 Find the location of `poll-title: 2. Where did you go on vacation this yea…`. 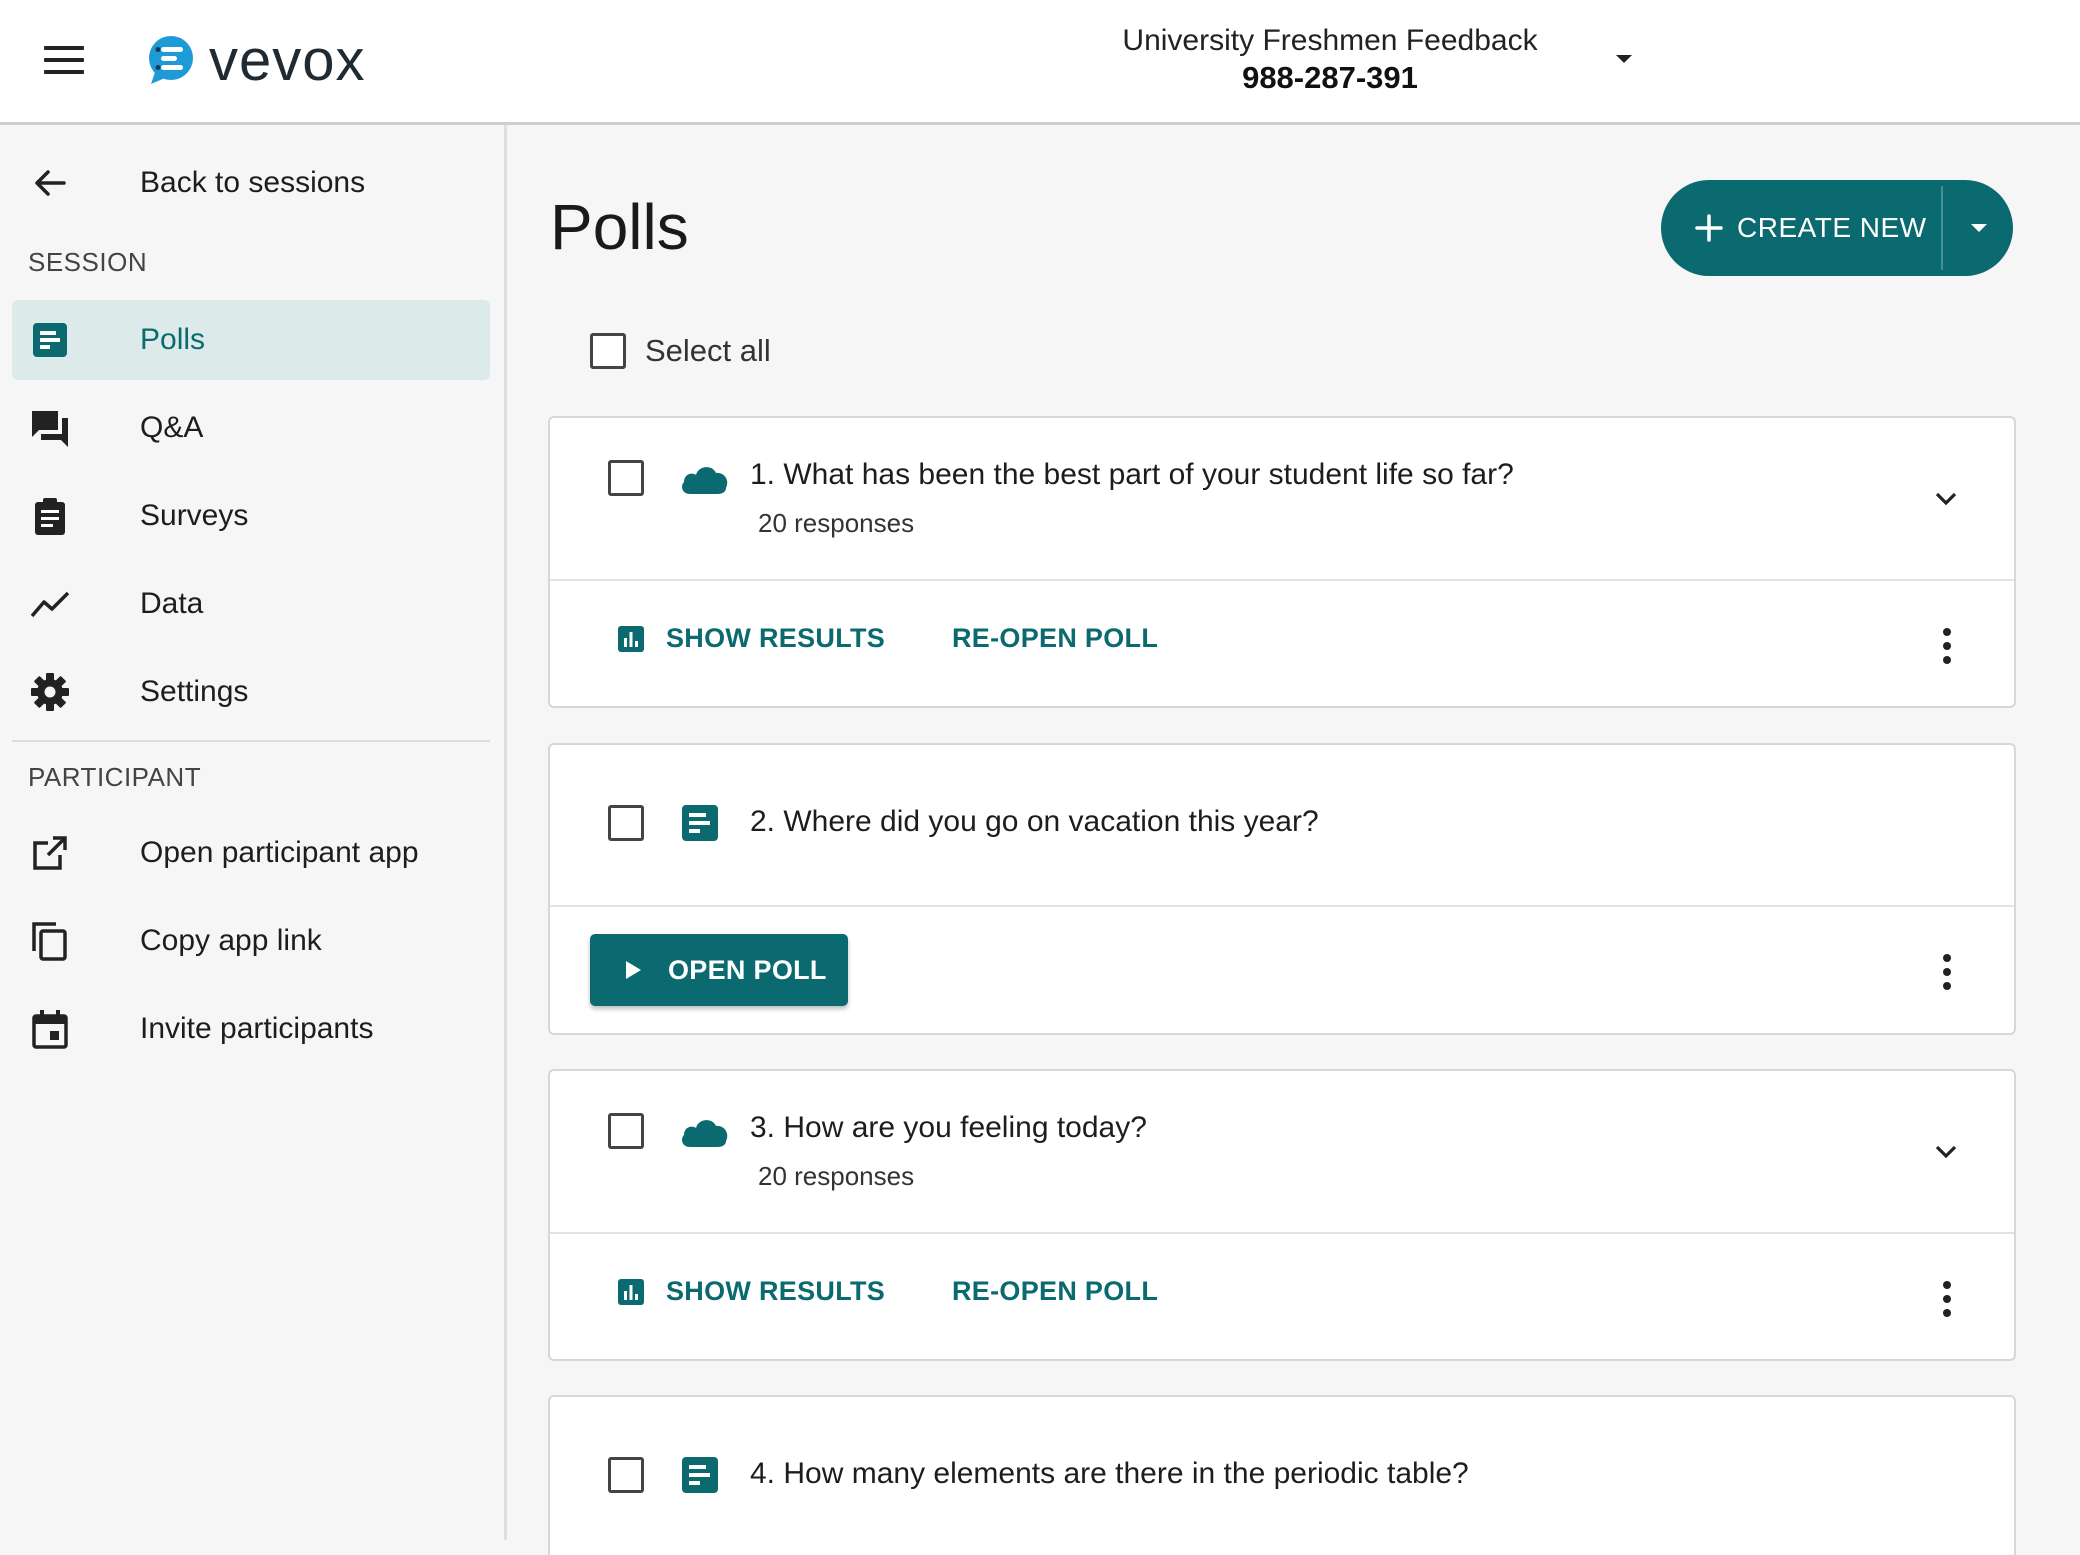

poll-title: 2. Where did you go on vacation this yea… is located at coordinates (1034, 821).